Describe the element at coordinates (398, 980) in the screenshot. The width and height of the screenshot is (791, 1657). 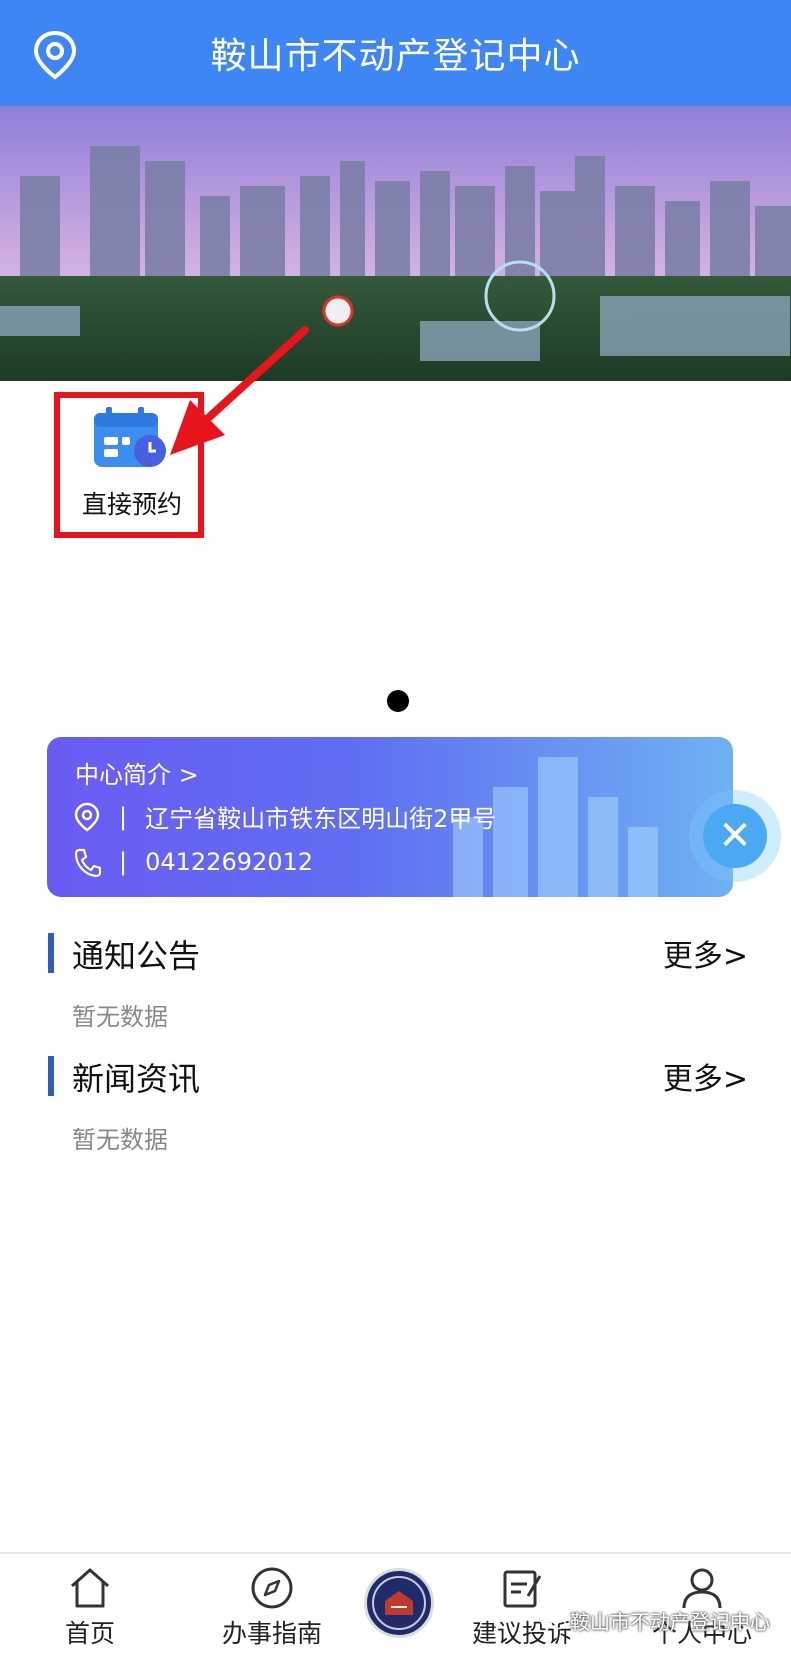
I see `notice-section: 通知公告 更多> 暂无数据` at that location.